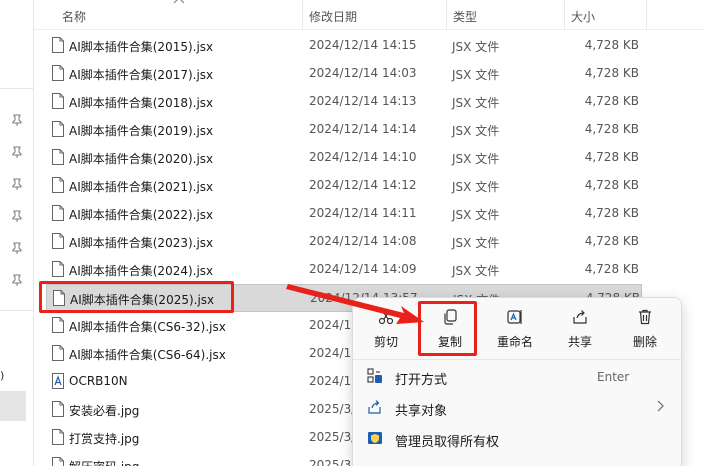  What do you see at coordinates (13, 406) in the screenshot?
I see `nav-item-selected` at bounding box center [13, 406].